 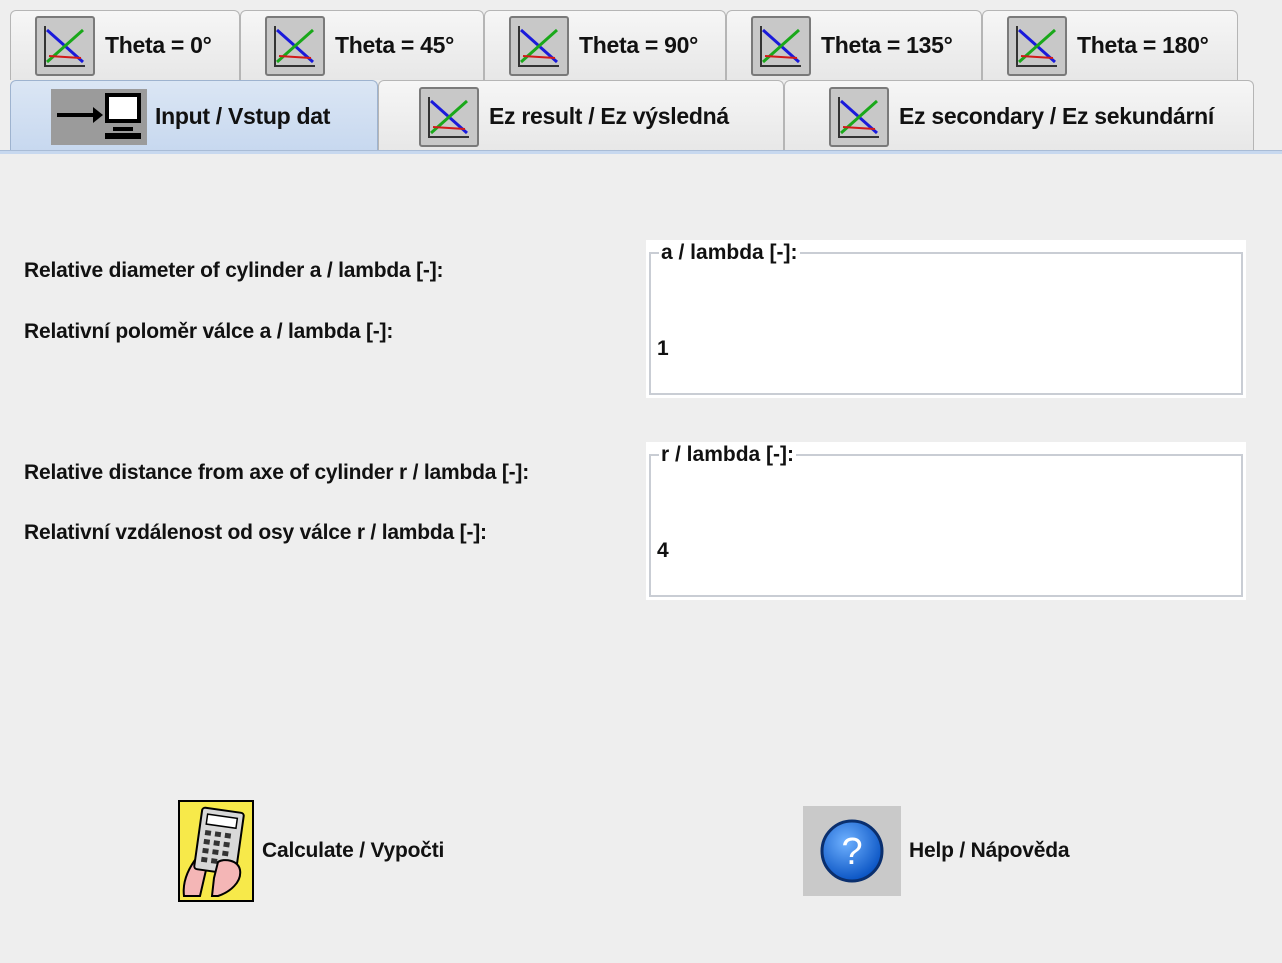 I want to click on tab-label: Theta = 45°, so click(x=395, y=45).